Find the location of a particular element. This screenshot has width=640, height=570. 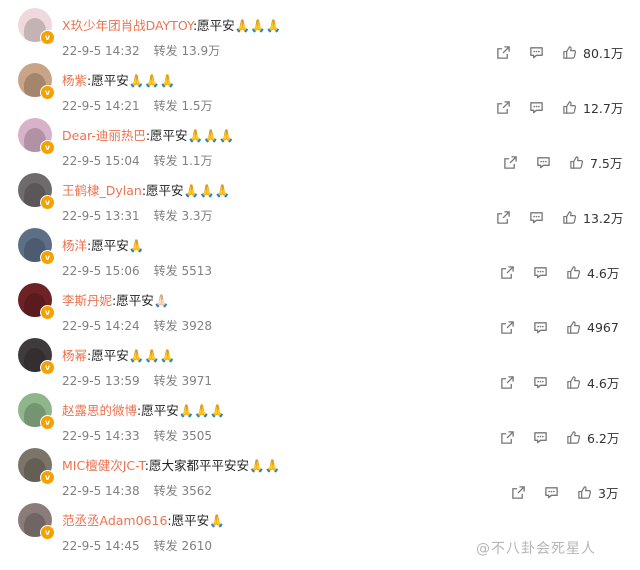

author-link: 范丞丞Adam0616 is located at coordinates (114, 520).